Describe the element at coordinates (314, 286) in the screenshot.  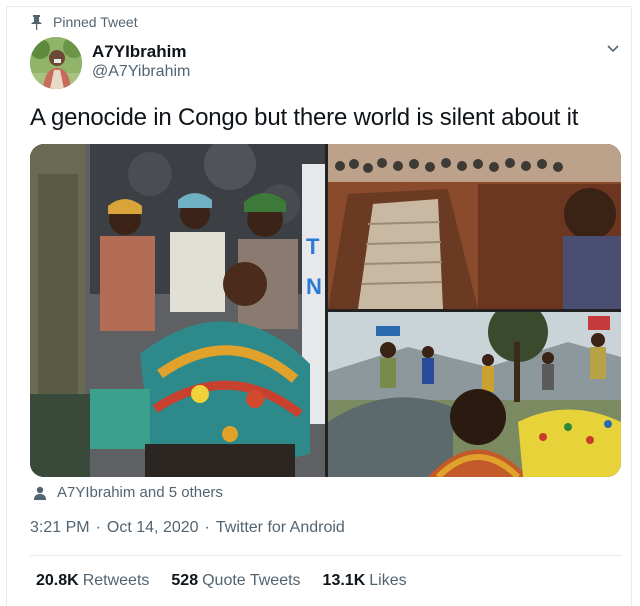
I see `svg-text: N` at that location.